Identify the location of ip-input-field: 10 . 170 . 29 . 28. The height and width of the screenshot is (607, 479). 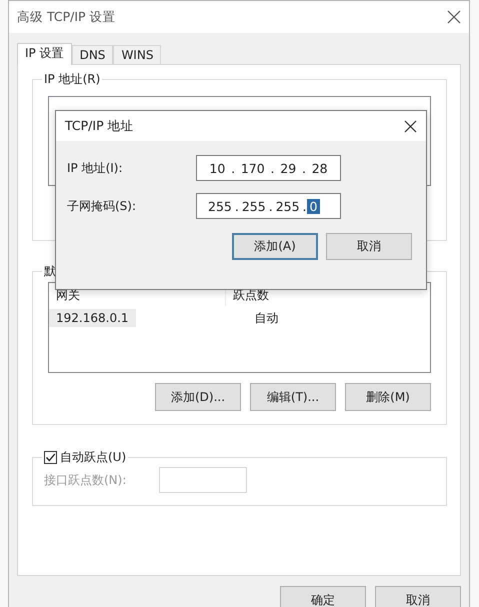
(268, 168).